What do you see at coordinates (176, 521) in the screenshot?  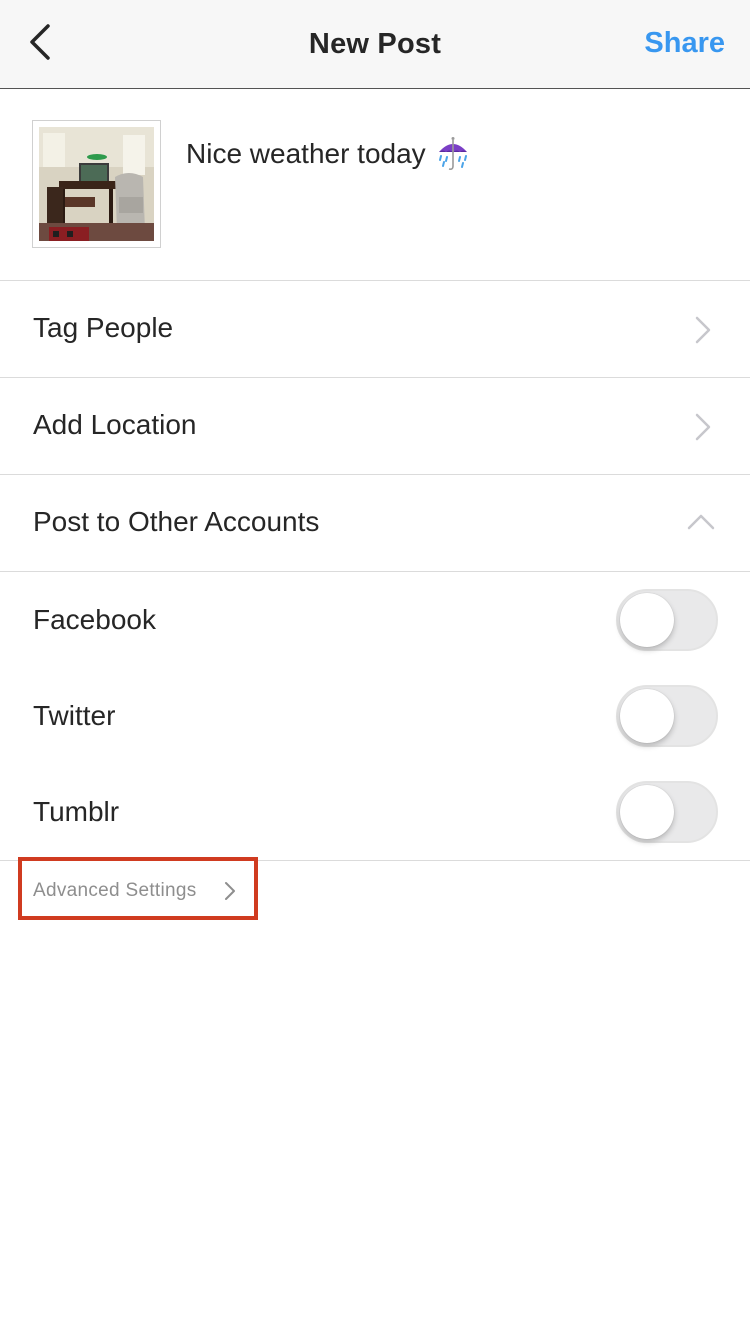 I see `post-to-other-accounts-label: Post to Other Accounts` at bounding box center [176, 521].